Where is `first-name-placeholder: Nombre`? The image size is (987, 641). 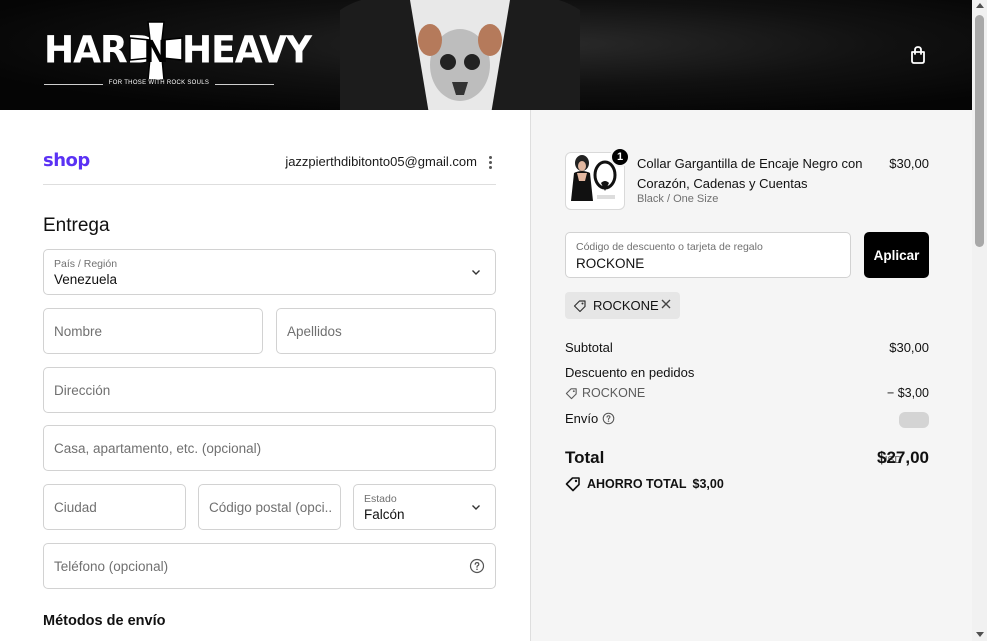 first-name-placeholder: Nombre is located at coordinates (78, 331).